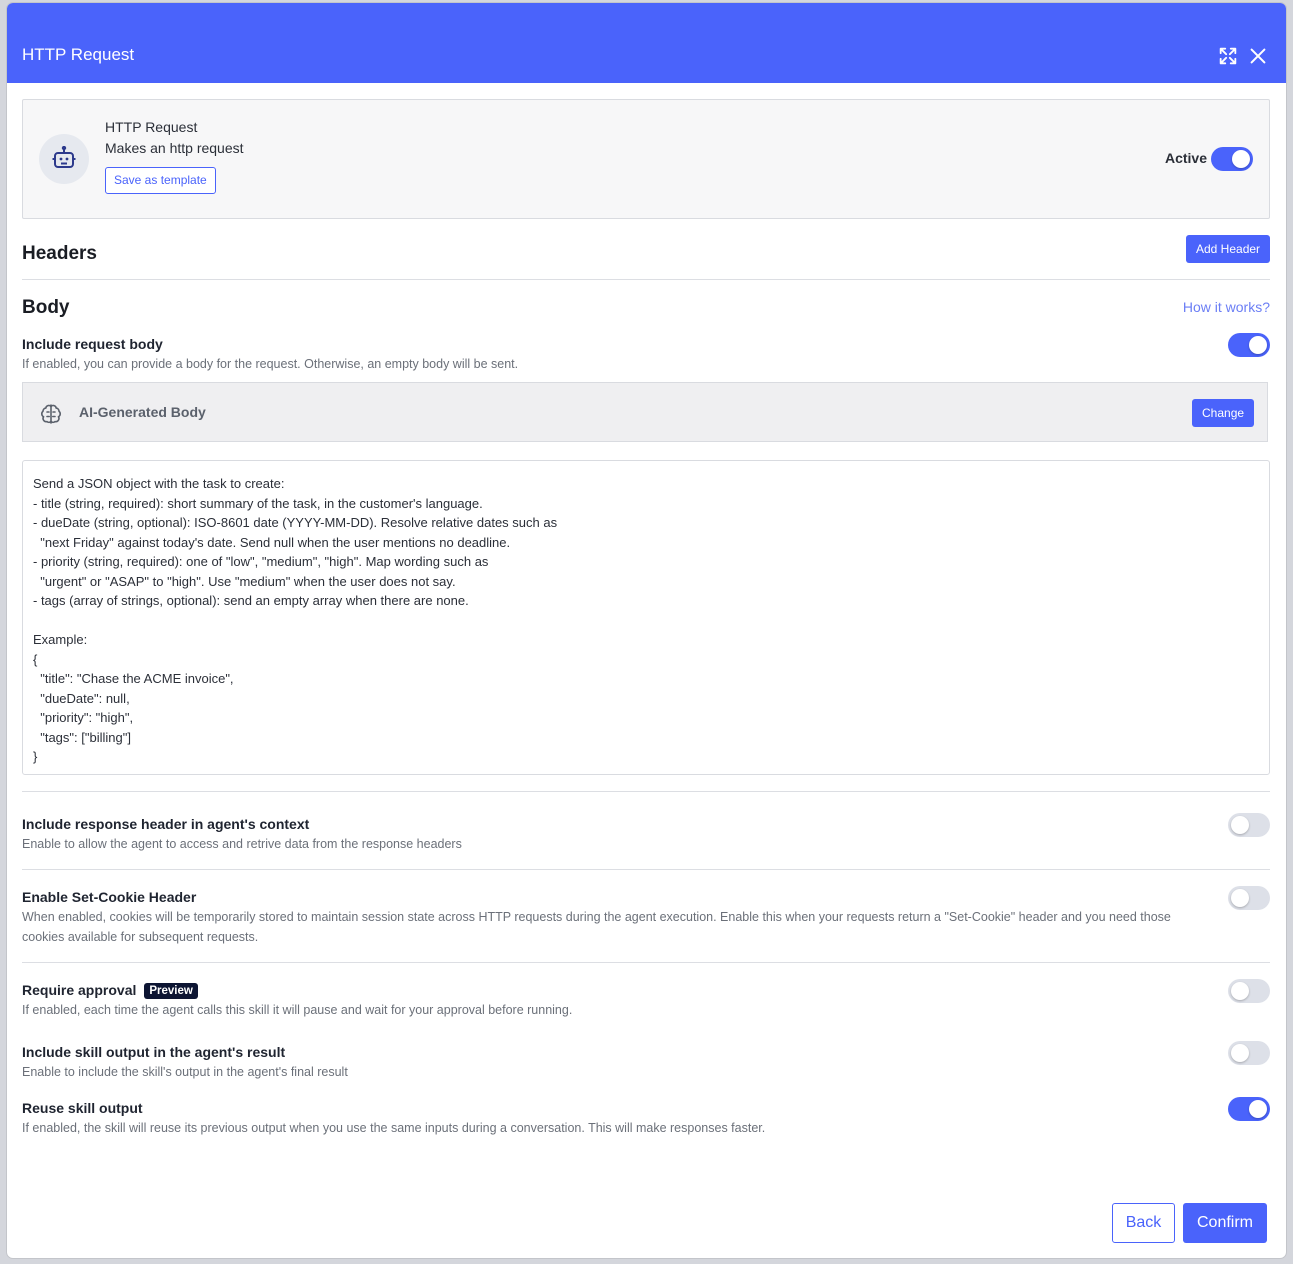 The width and height of the screenshot is (1293, 1264). Describe the element at coordinates (79, 990) in the screenshot. I see `require-approval-label: Require approval` at that location.